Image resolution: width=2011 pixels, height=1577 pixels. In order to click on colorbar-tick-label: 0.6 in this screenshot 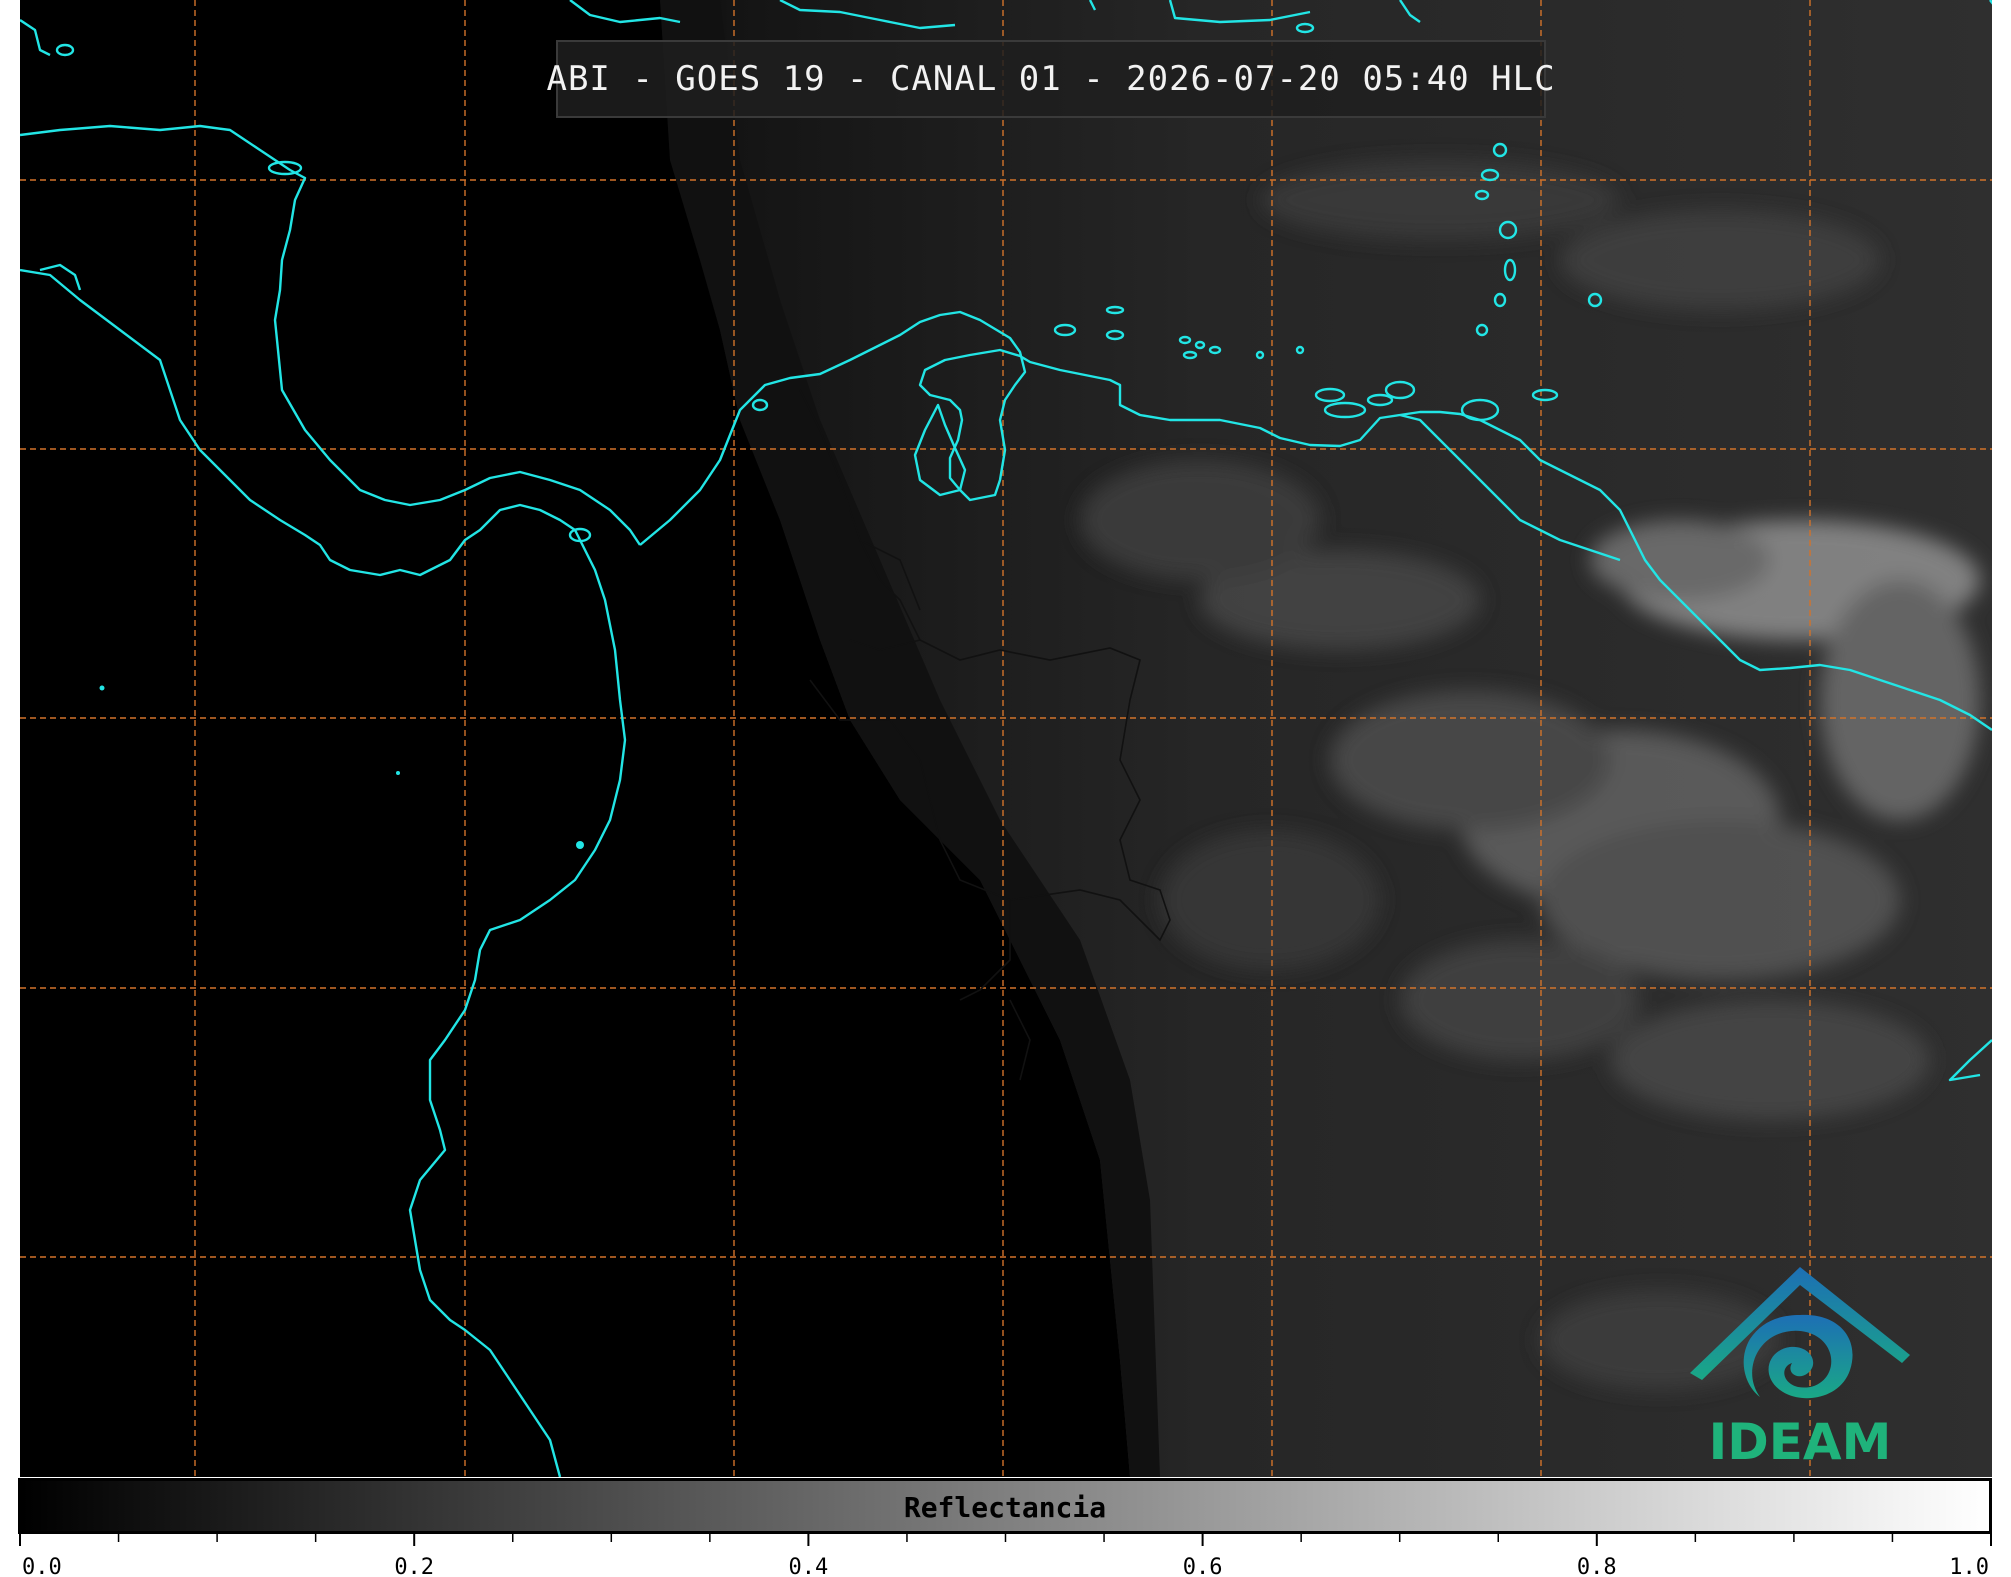, I will do `click(1203, 1566)`.